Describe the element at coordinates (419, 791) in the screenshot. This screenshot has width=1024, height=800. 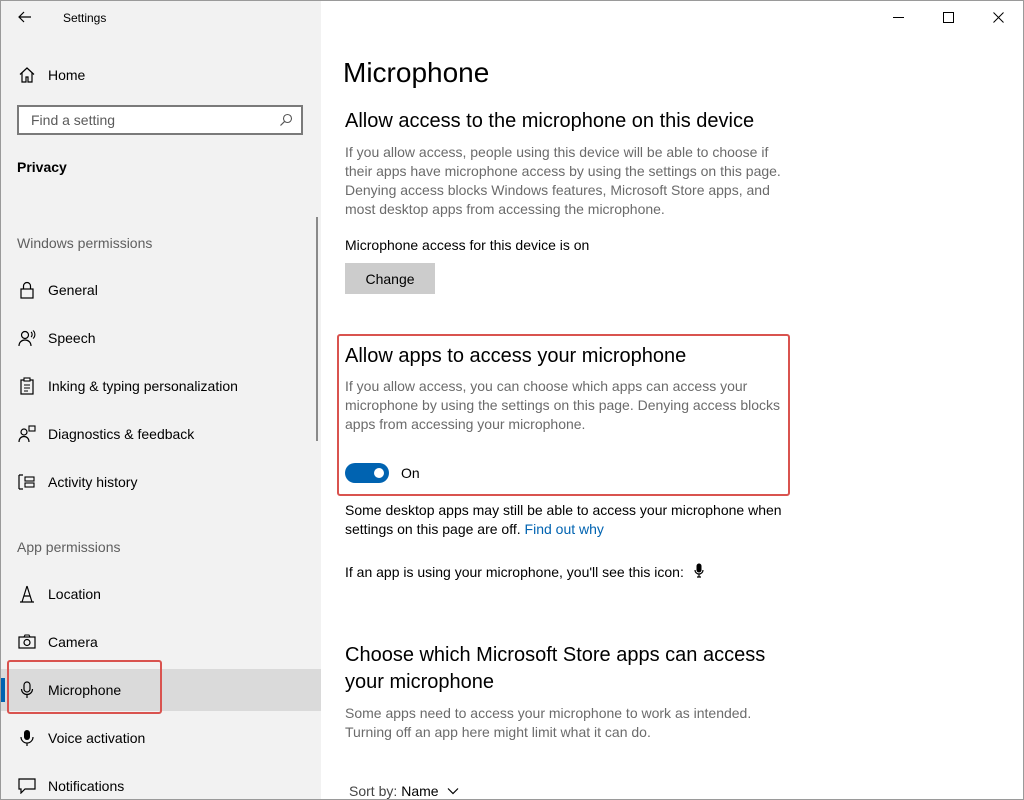
I see `sort-dropdown: Name` at that location.